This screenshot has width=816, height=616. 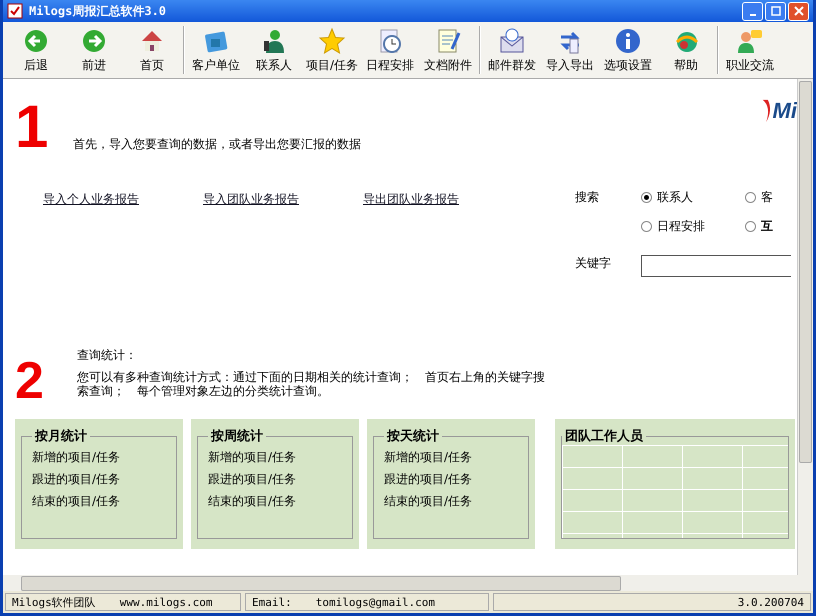 What do you see at coordinates (408, 583) in the screenshot?
I see `horizontal-scrollbar` at bounding box center [408, 583].